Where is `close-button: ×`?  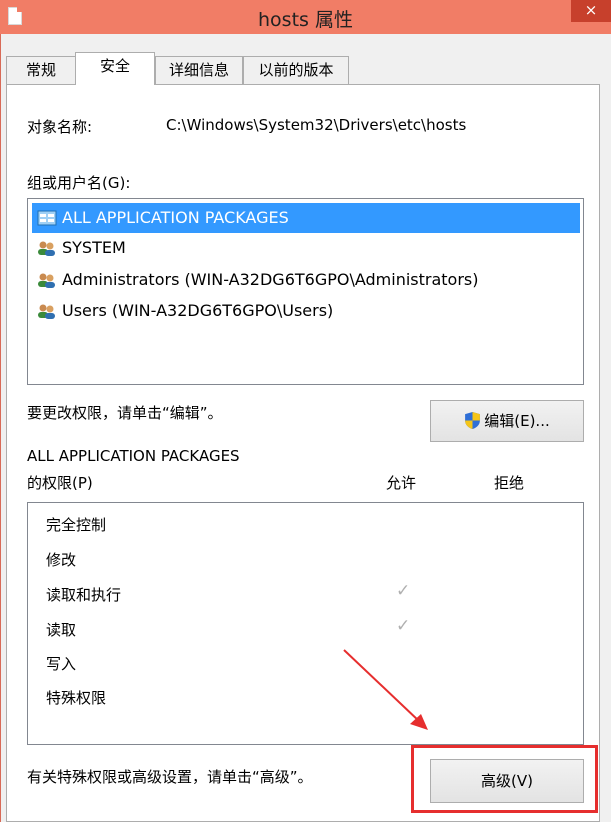 close-button: × is located at coordinates (591, 11).